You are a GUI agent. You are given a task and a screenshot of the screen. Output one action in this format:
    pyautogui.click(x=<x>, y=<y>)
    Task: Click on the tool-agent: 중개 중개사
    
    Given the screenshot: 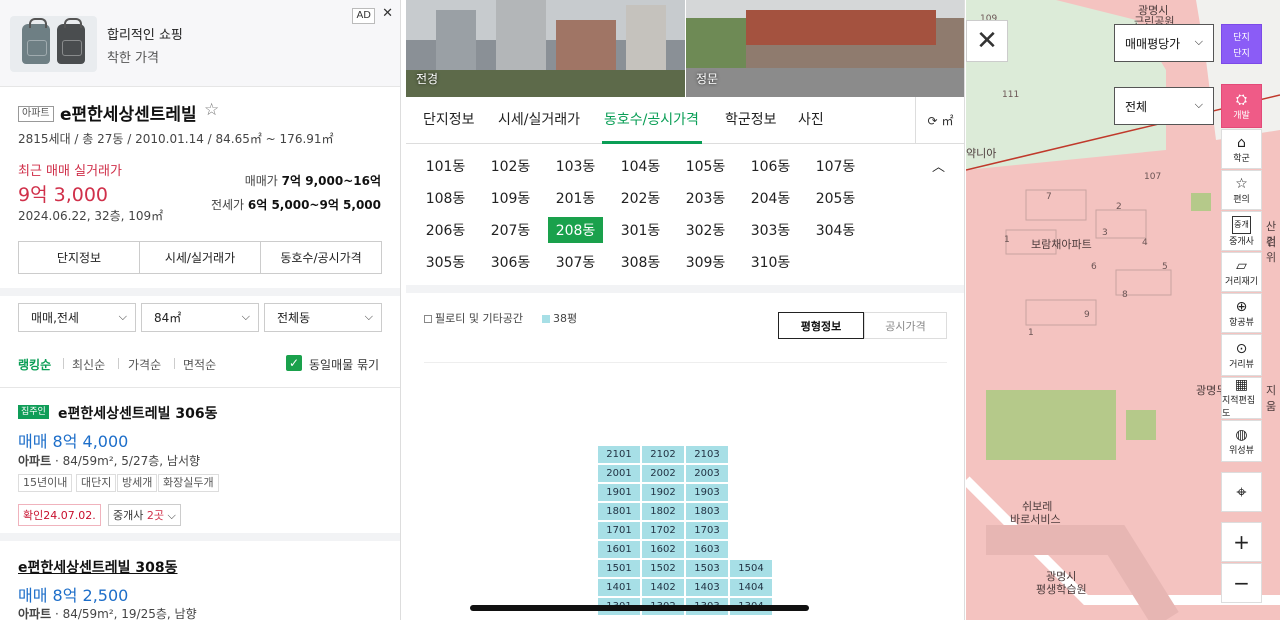 What is the action you would take?
    pyautogui.click(x=1241, y=231)
    